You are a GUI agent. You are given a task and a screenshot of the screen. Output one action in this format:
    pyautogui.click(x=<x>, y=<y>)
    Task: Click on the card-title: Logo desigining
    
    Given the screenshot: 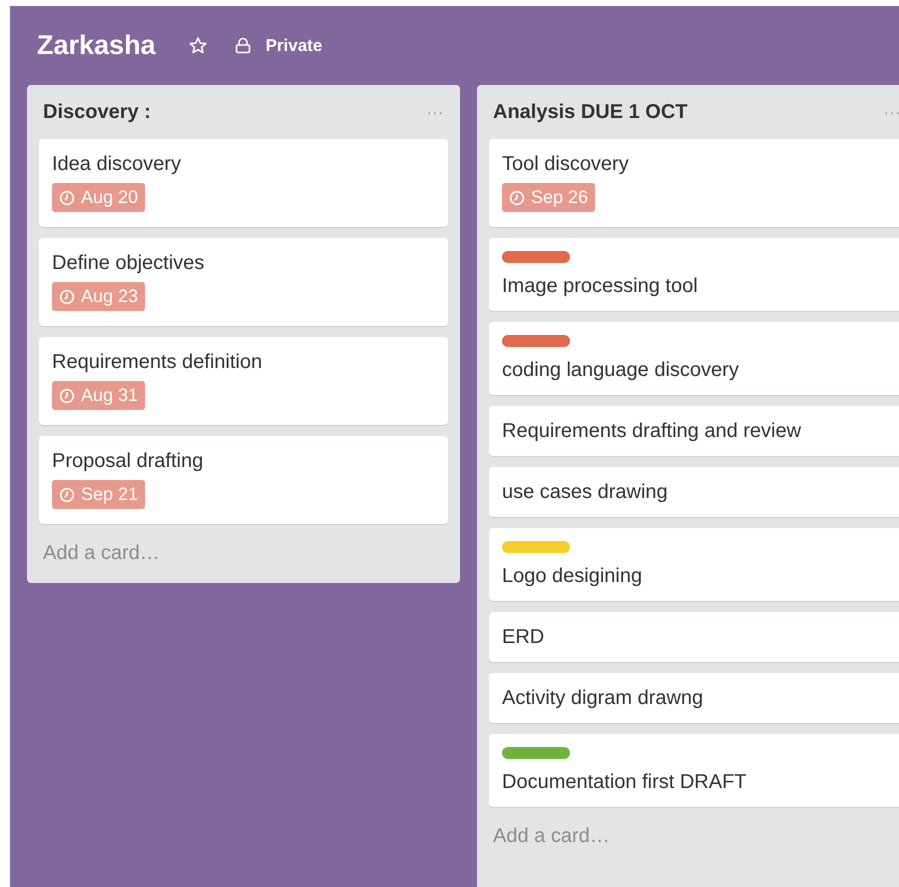 What is the action you would take?
    pyautogui.click(x=572, y=576)
    